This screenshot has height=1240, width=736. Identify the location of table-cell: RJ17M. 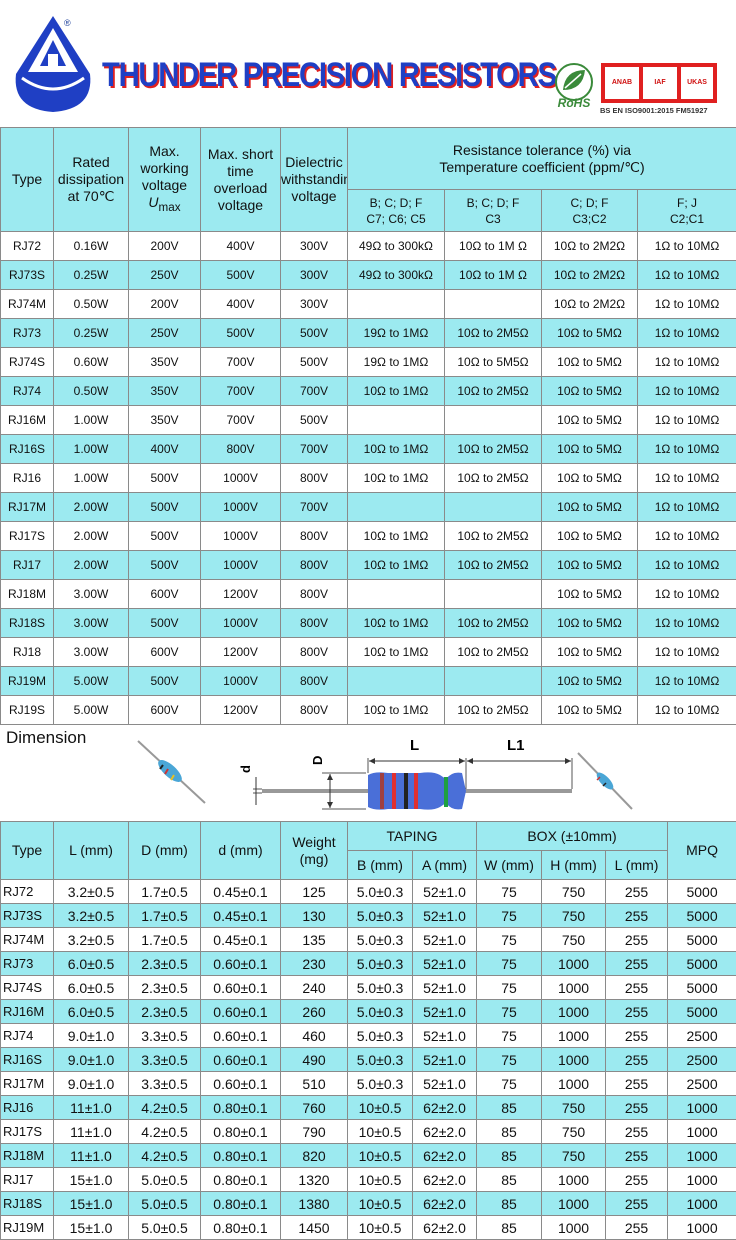
(27, 1084).